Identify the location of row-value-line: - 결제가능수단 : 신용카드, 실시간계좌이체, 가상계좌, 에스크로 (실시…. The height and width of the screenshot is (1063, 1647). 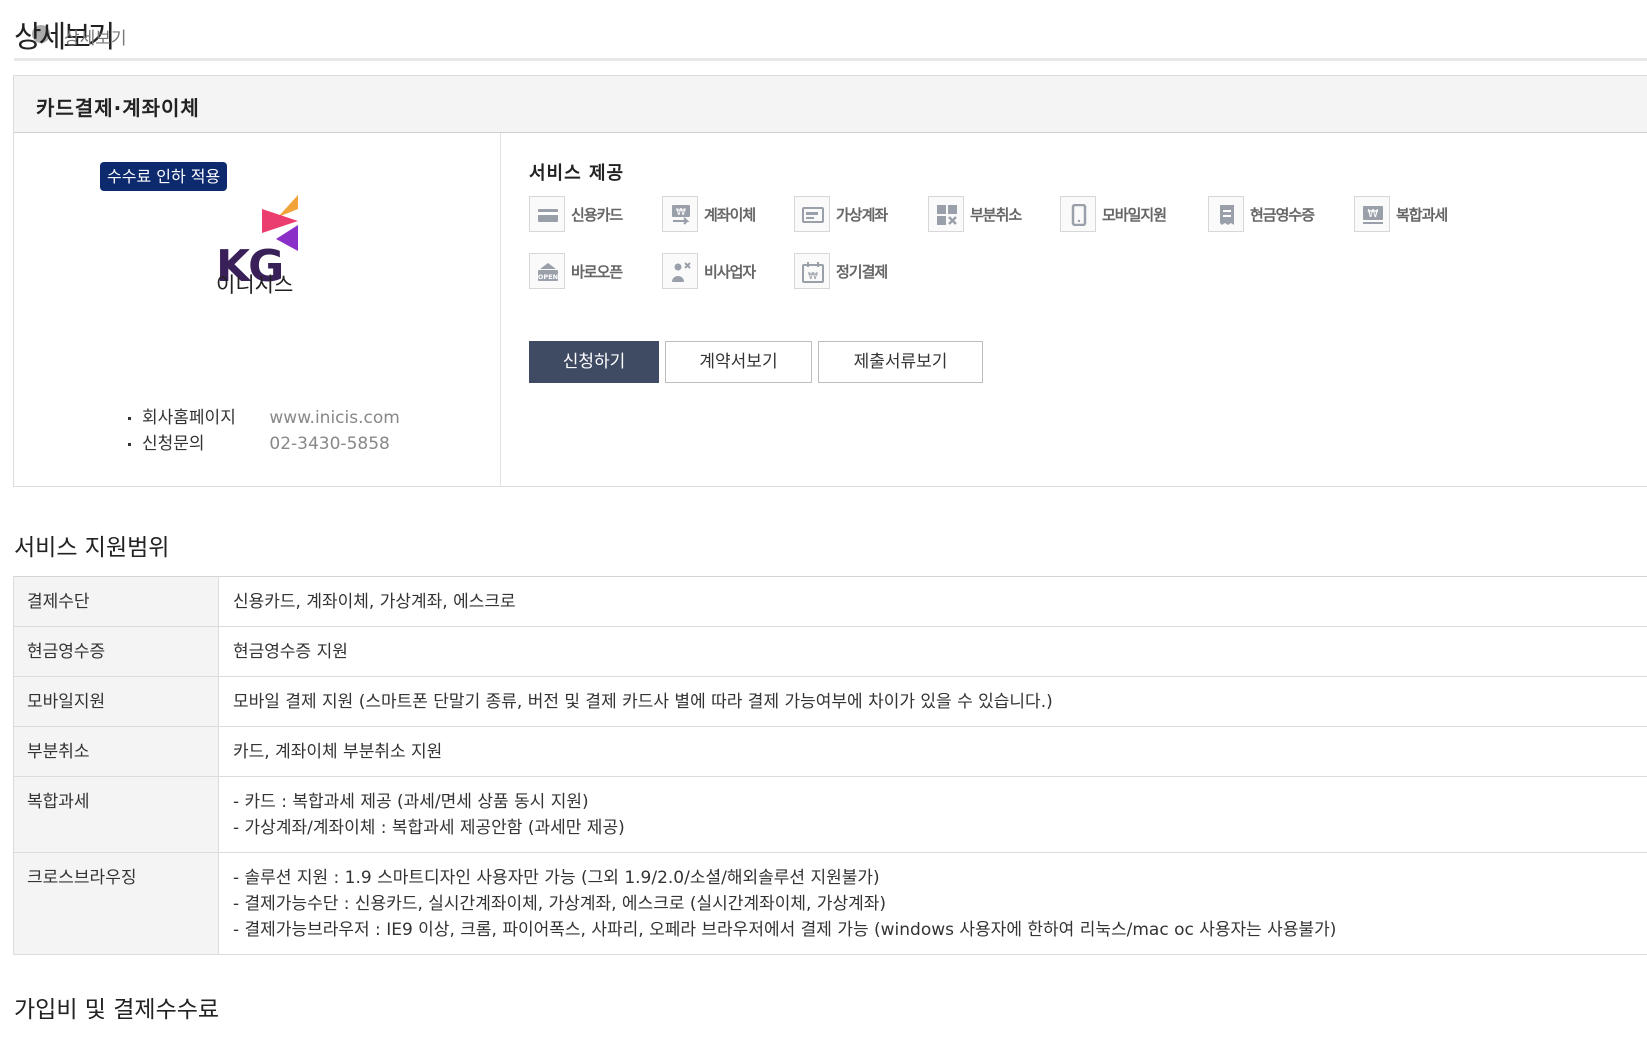
(560, 904).